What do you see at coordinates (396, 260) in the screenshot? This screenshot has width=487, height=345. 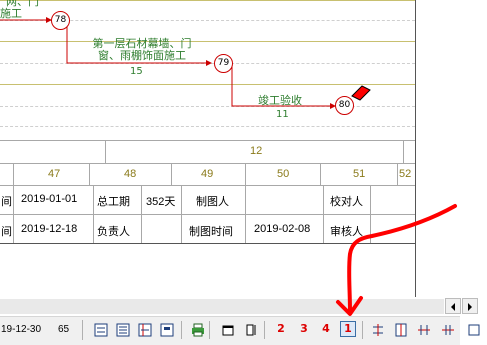 I see `annotation-arrow` at bounding box center [396, 260].